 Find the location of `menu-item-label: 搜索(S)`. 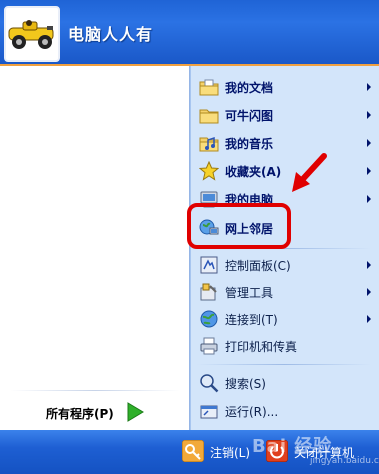

menu-item-label: 搜索(S) is located at coordinates (245, 384).